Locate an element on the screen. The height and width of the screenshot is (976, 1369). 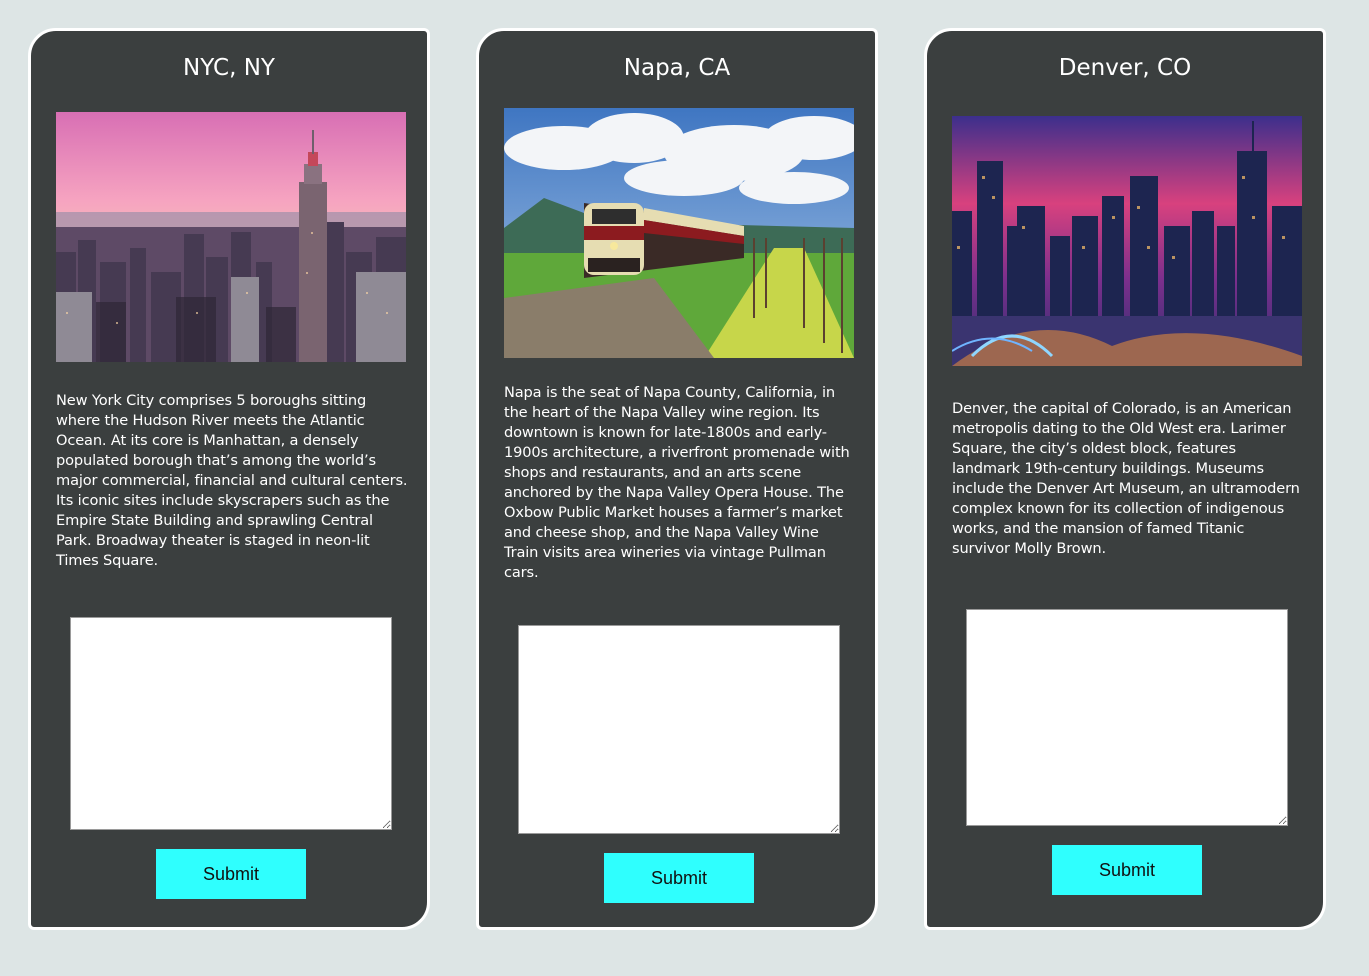
card-title: Napa, CA is located at coordinates (677, 68).